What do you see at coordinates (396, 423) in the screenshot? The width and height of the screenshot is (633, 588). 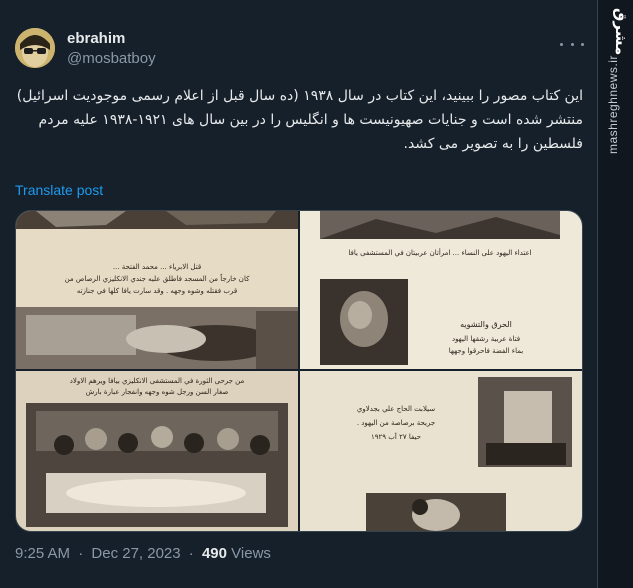 I see `svg-text: جريحة برصاصة من اليهود .` at bounding box center [396, 423].